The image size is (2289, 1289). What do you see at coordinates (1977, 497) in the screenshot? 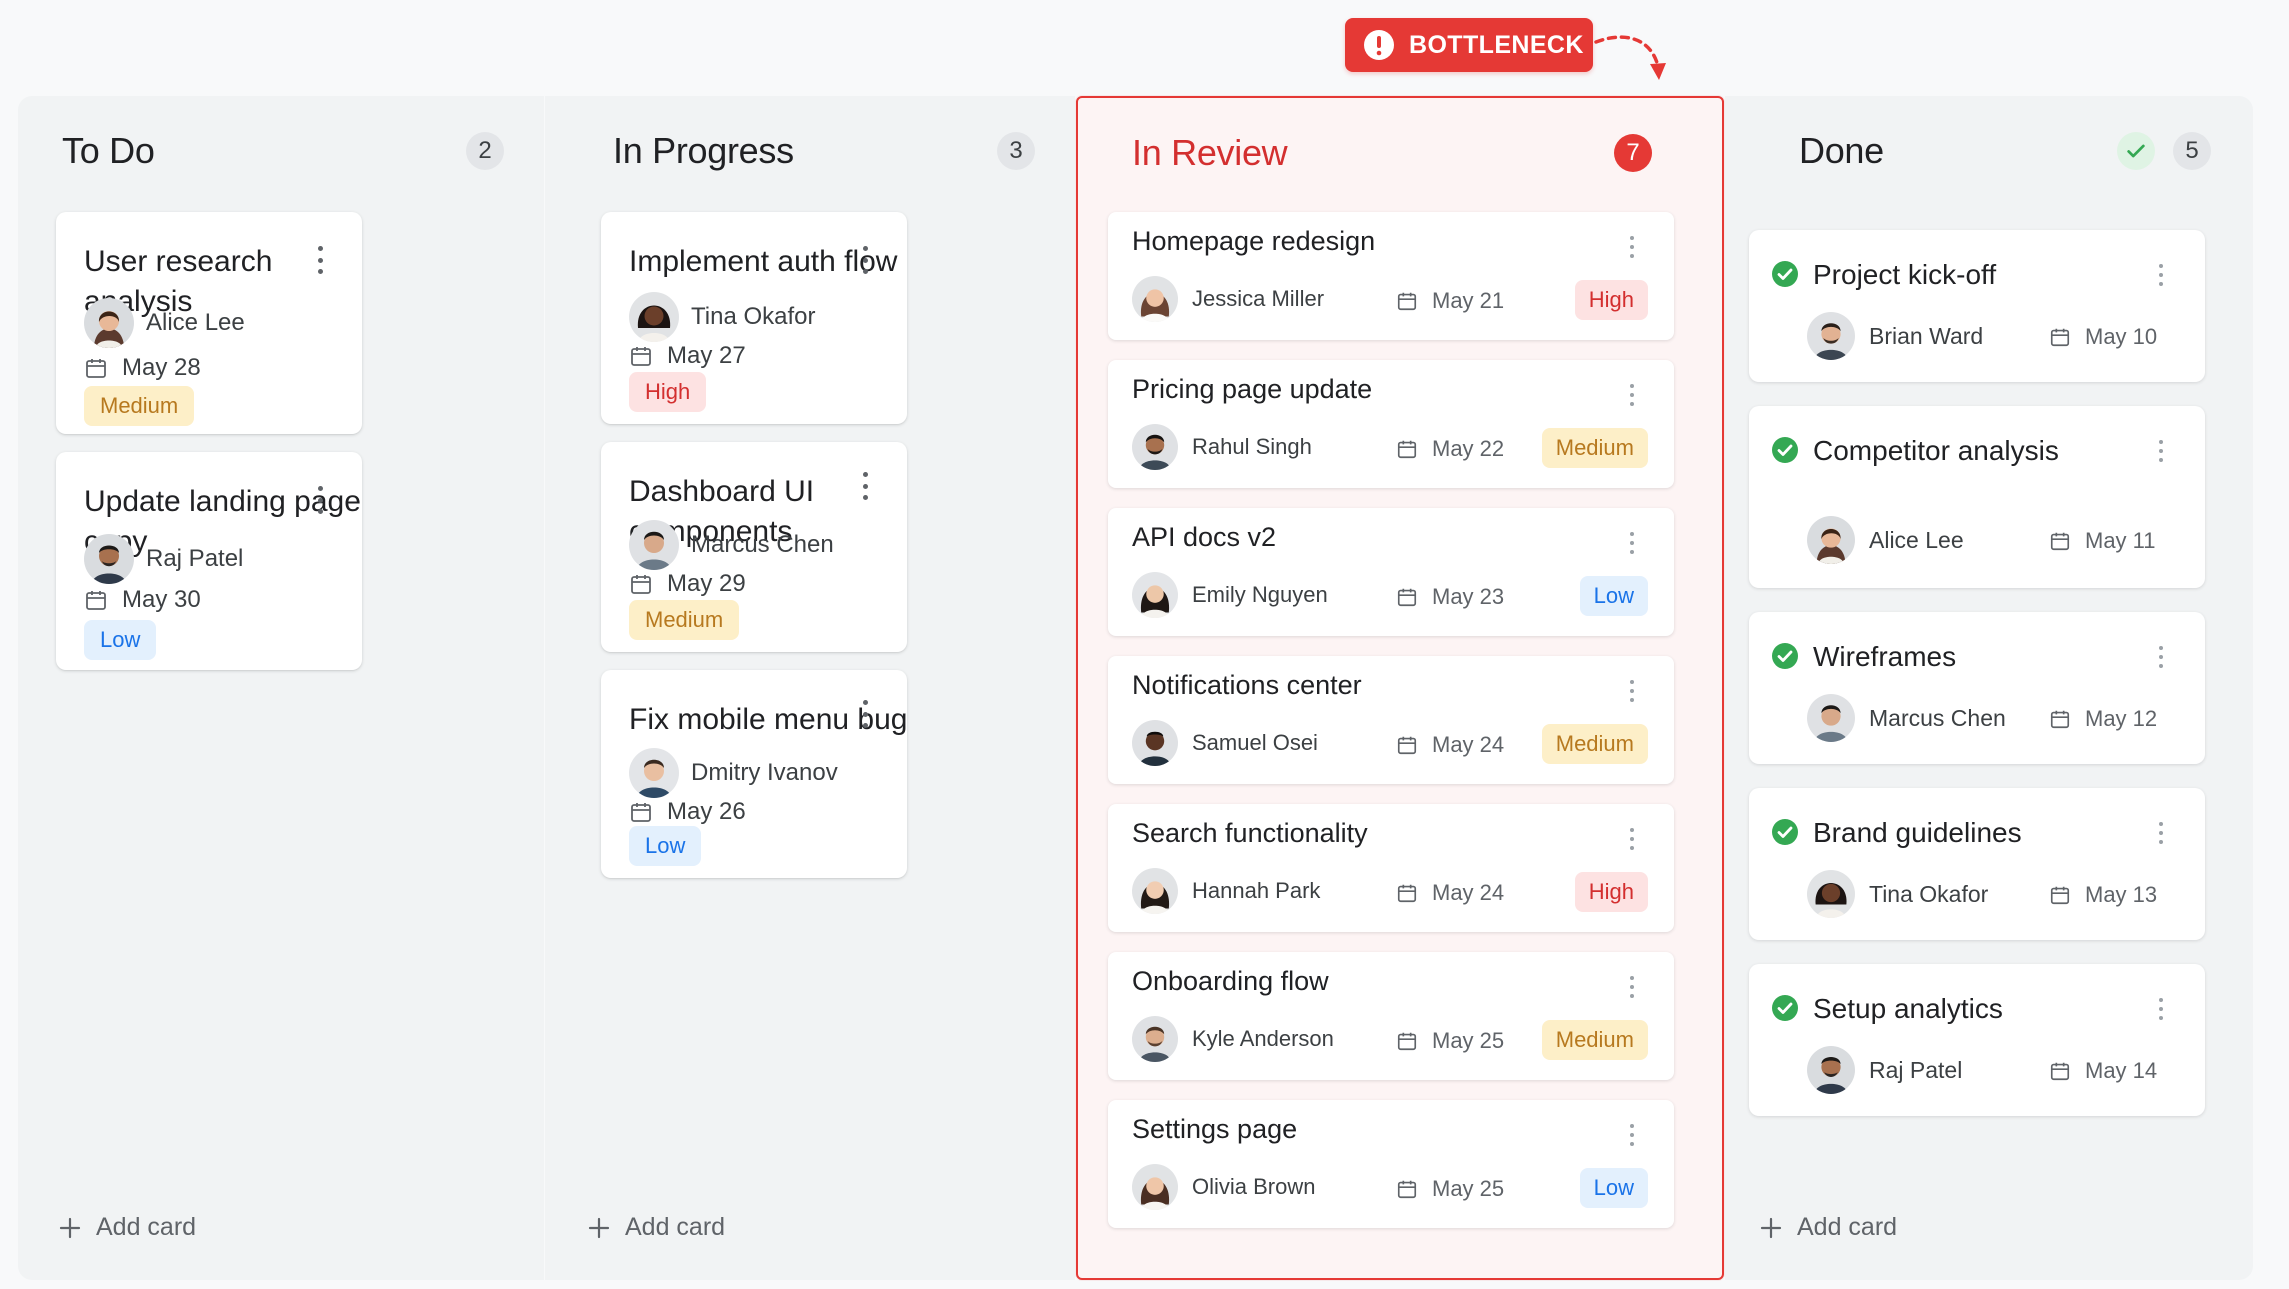
I see `task-card: Competitor analysis Alice Lee May 11` at bounding box center [1977, 497].